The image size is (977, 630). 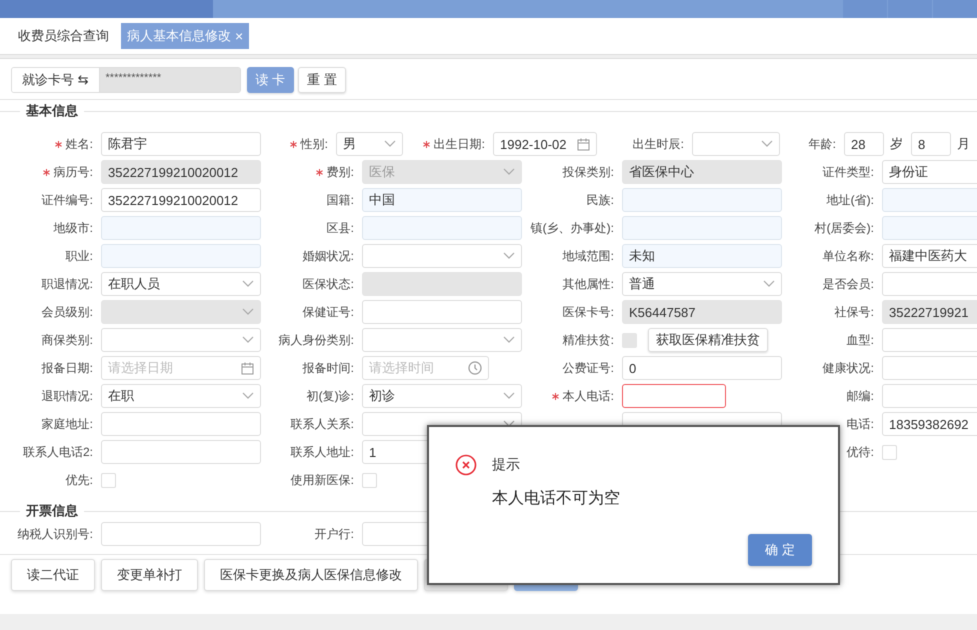 What do you see at coordinates (181, 284) in the screenshot?
I see `dropdown: 在职人员` at bounding box center [181, 284].